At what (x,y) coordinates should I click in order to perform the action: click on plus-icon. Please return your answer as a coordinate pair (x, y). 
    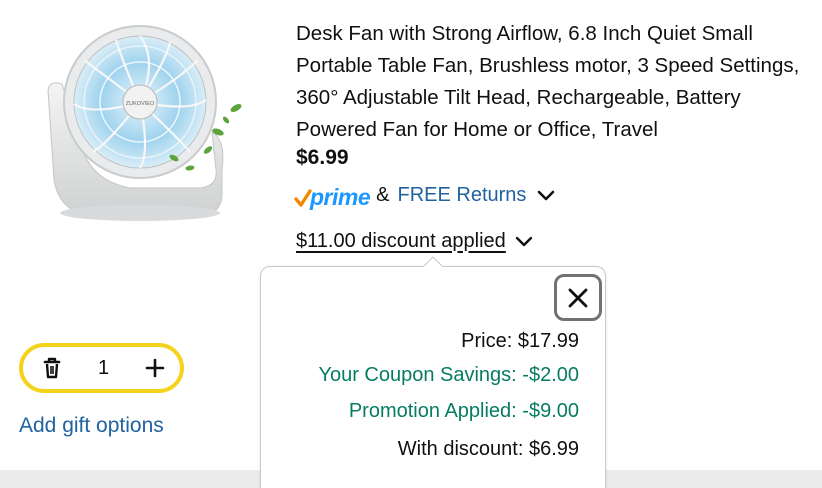
    Looking at the image, I should click on (155, 368).